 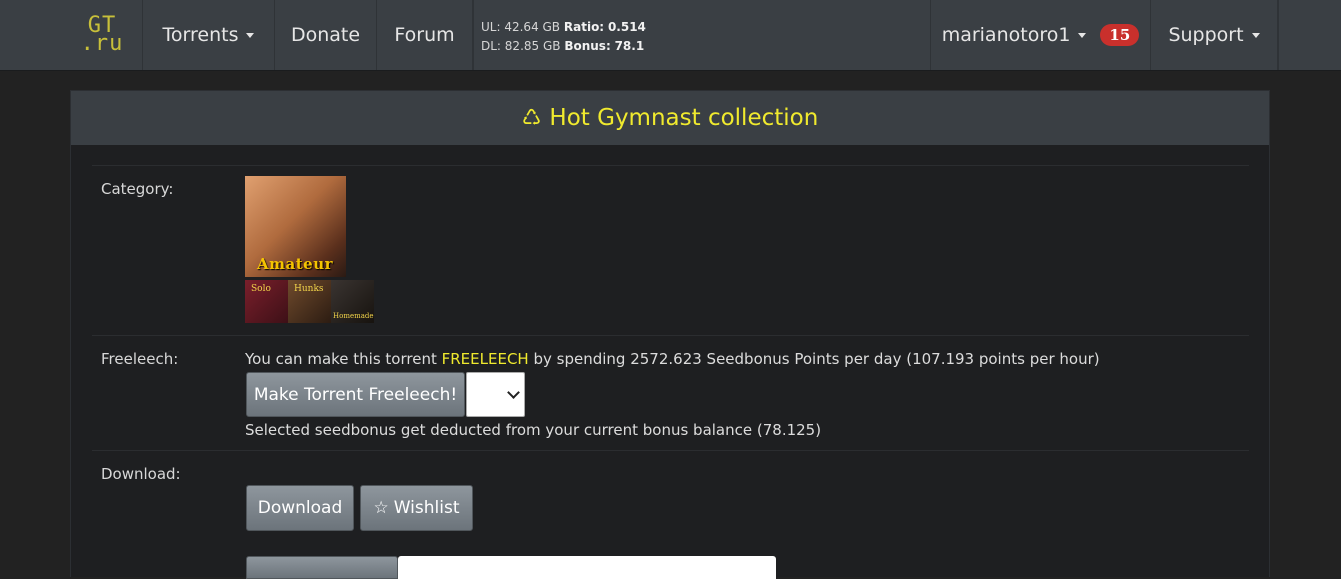 I want to click on nav-donate-label: Donate, so click(x=325, y=35).